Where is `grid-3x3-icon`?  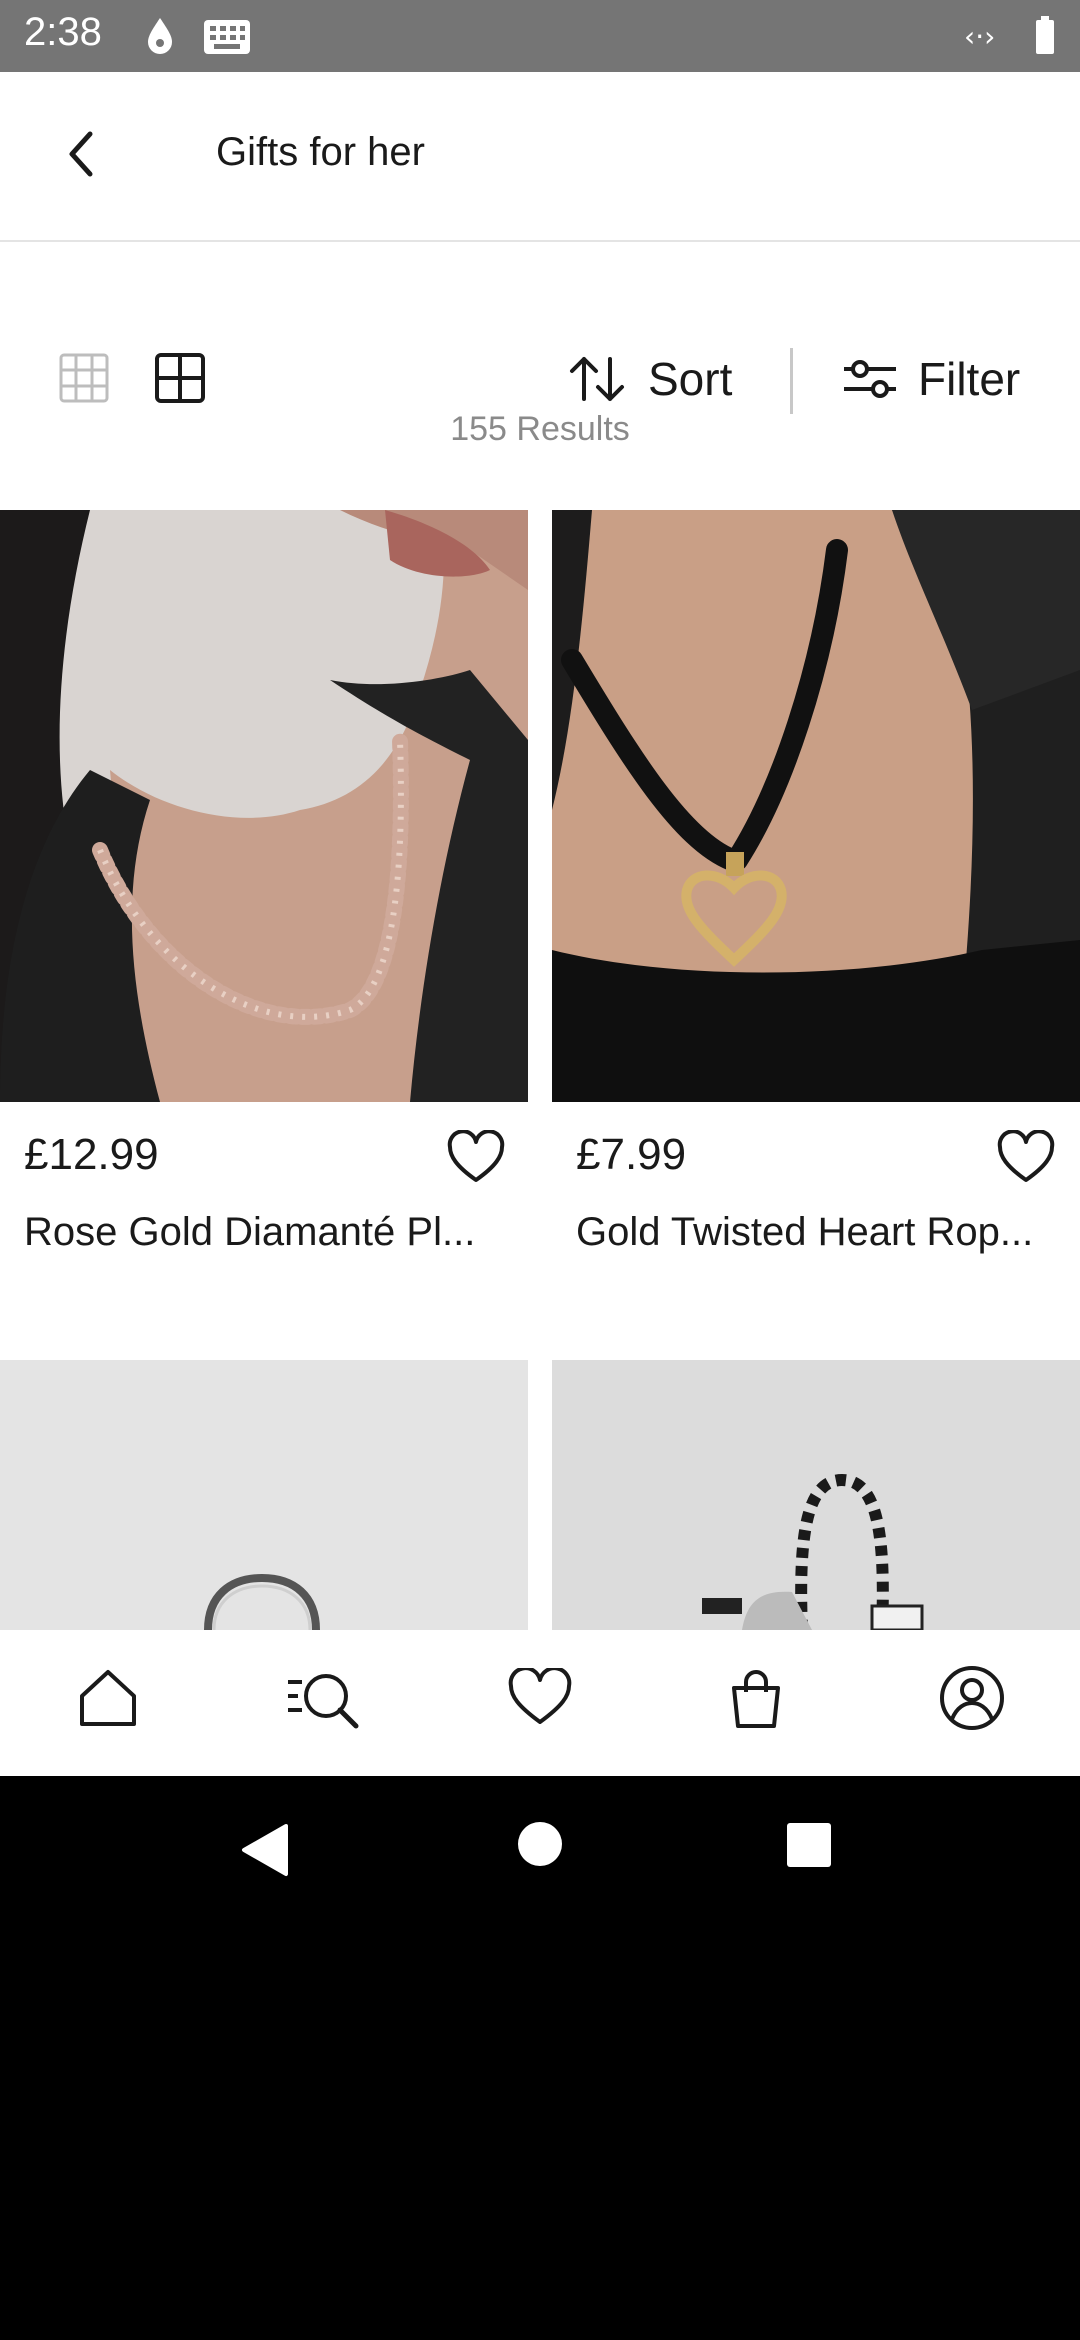 grid-3x3-icon is located at coordinates (84, 378).